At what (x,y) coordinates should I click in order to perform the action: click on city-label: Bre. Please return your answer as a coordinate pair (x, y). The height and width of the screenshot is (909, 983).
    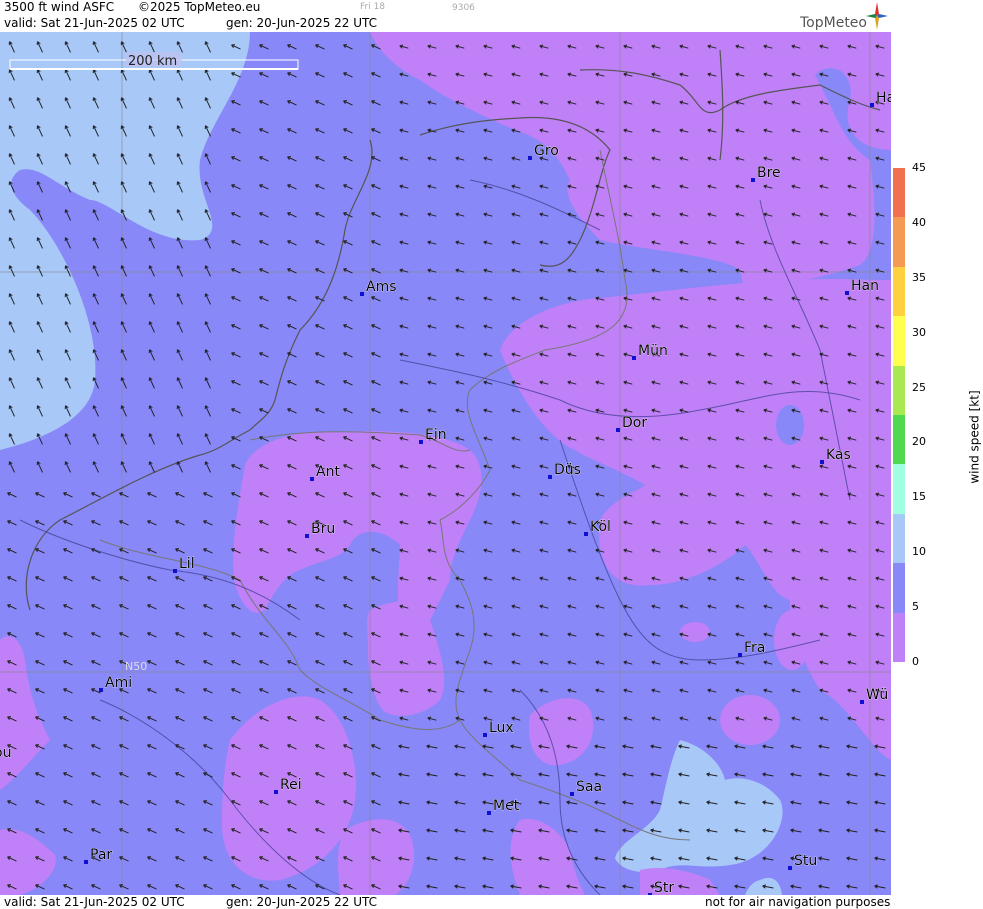
    Looking at the image, I should click on (769, 173).